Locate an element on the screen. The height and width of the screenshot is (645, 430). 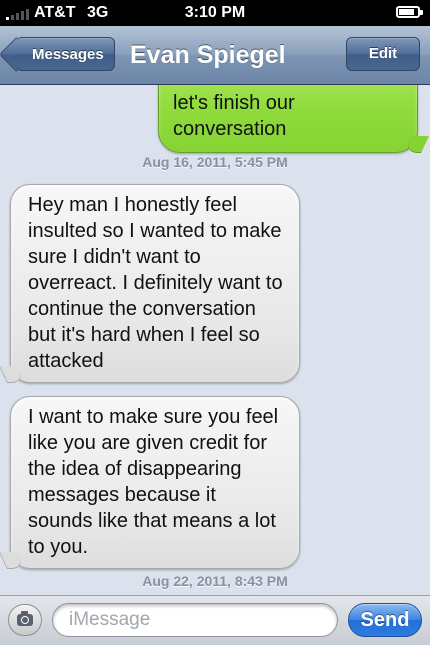
camera-button is located at coordinates (25, 620).